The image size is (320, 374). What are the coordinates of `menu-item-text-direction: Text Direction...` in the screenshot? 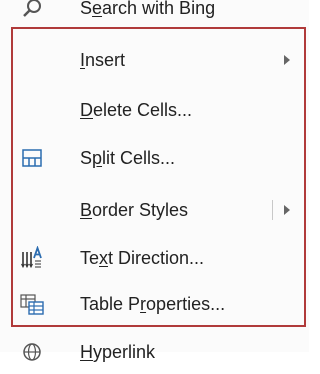 It's located at (154, 258).